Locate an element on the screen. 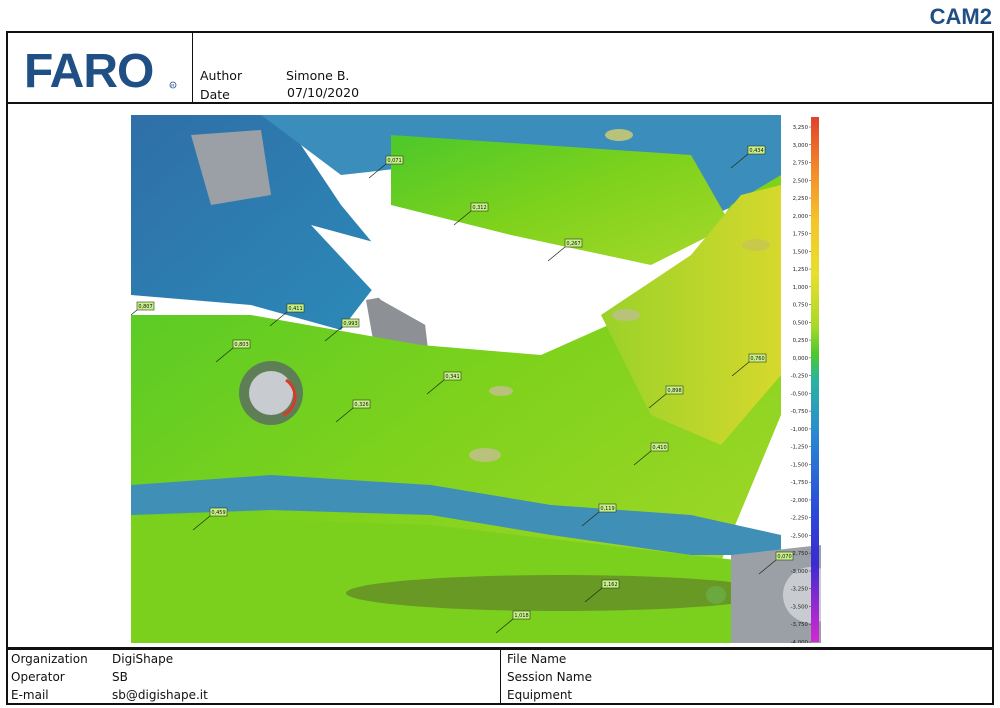  date-label: Date is located at coordinates (215, 94).